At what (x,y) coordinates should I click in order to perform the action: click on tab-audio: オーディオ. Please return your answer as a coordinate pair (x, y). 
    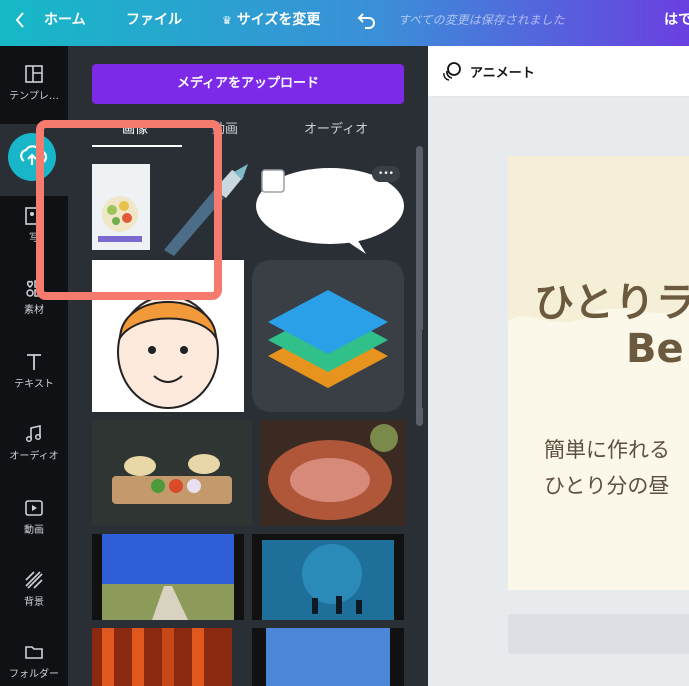
    Looking at the image, I should click on (336, 127).